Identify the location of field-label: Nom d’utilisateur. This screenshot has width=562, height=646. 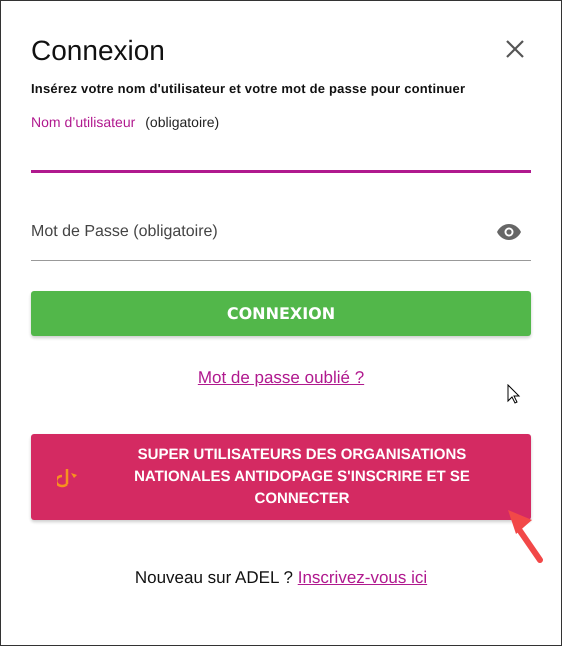
(83, 122).